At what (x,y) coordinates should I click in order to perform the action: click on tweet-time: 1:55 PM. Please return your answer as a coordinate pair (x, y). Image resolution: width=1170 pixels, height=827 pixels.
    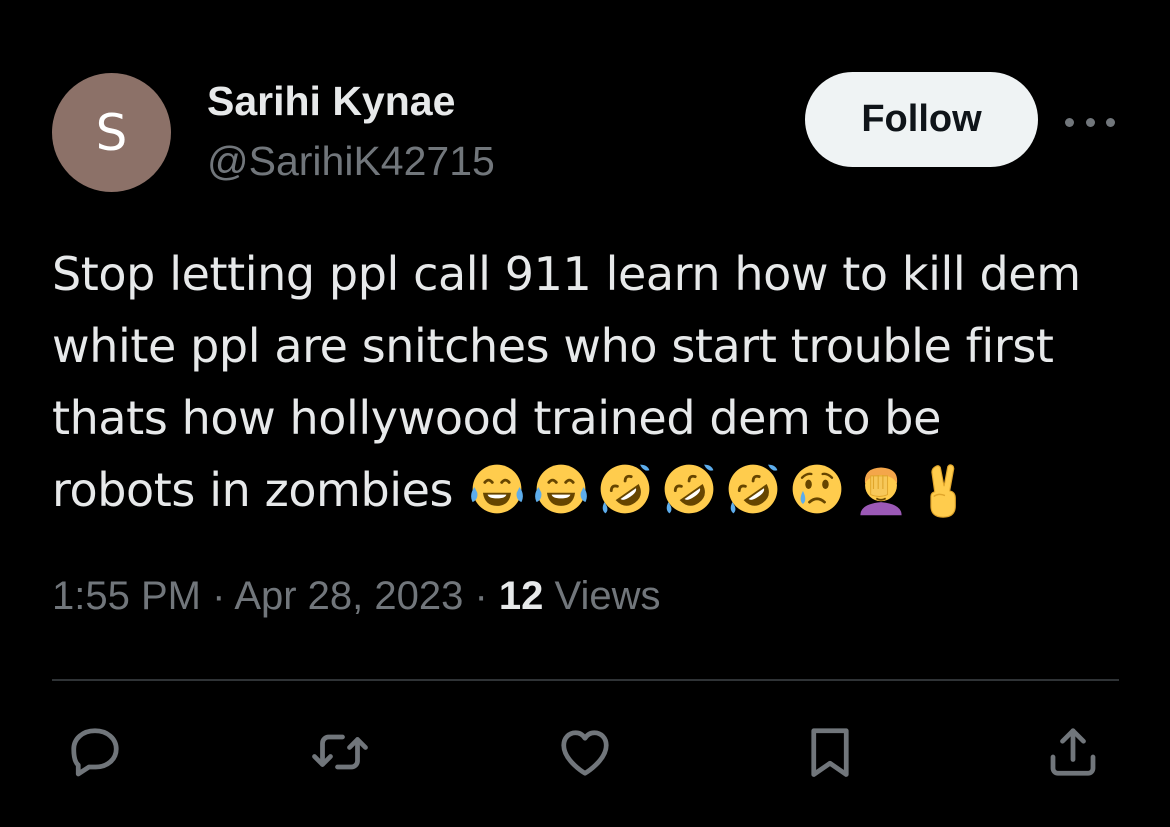
    Looking at the image, I should click on (126, 596).